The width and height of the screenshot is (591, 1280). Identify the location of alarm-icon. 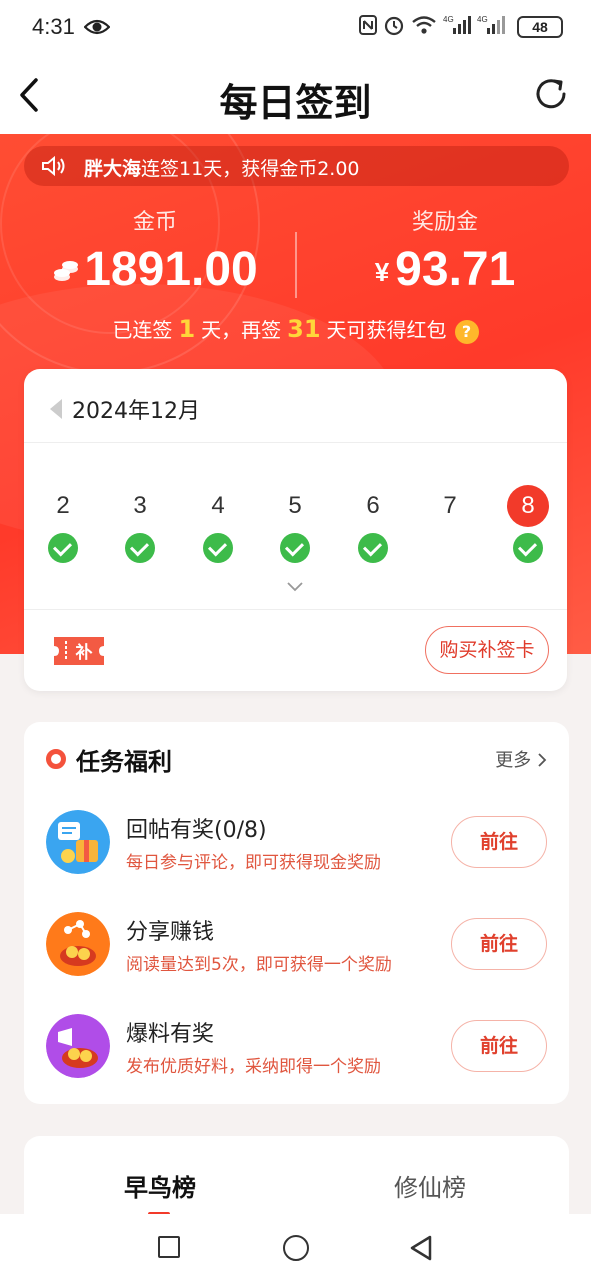
(394, 26).